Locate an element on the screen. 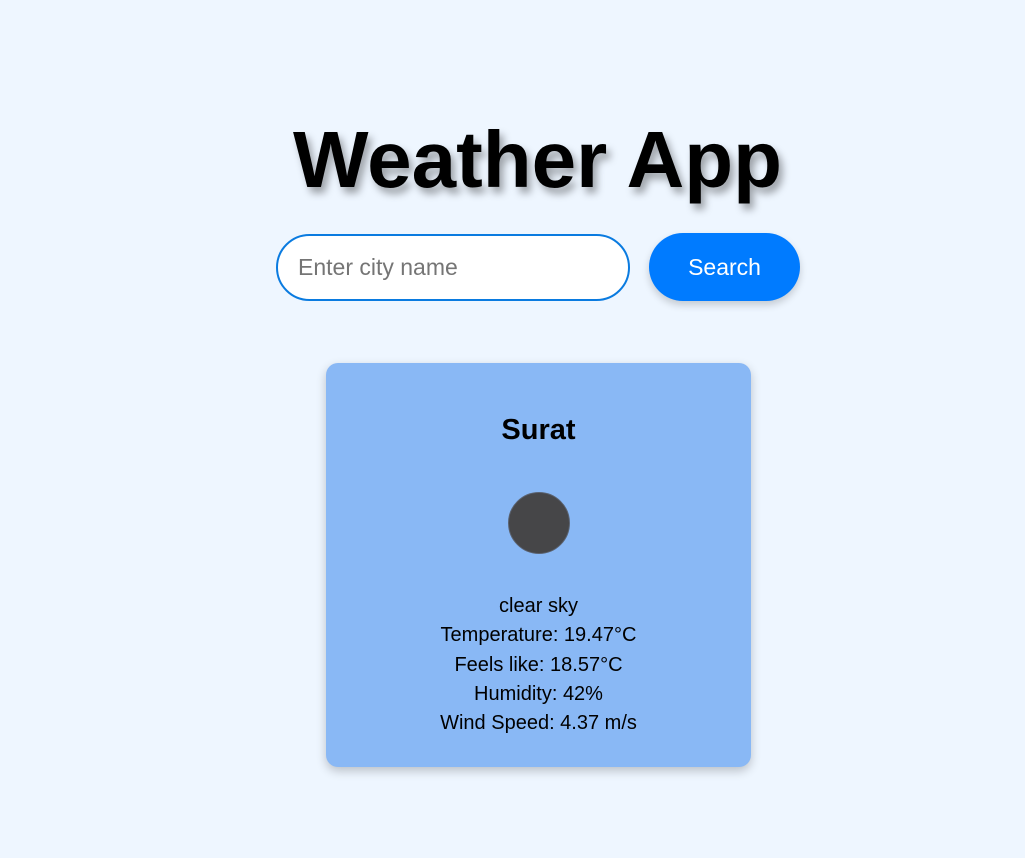 The image size is (1025, 858). temperature-text: Temperature: 19.47°C is located at coordinates (538, 635).